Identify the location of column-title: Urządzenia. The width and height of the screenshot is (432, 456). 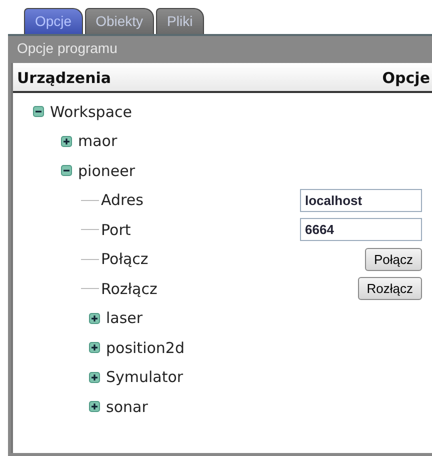
(64, 78).